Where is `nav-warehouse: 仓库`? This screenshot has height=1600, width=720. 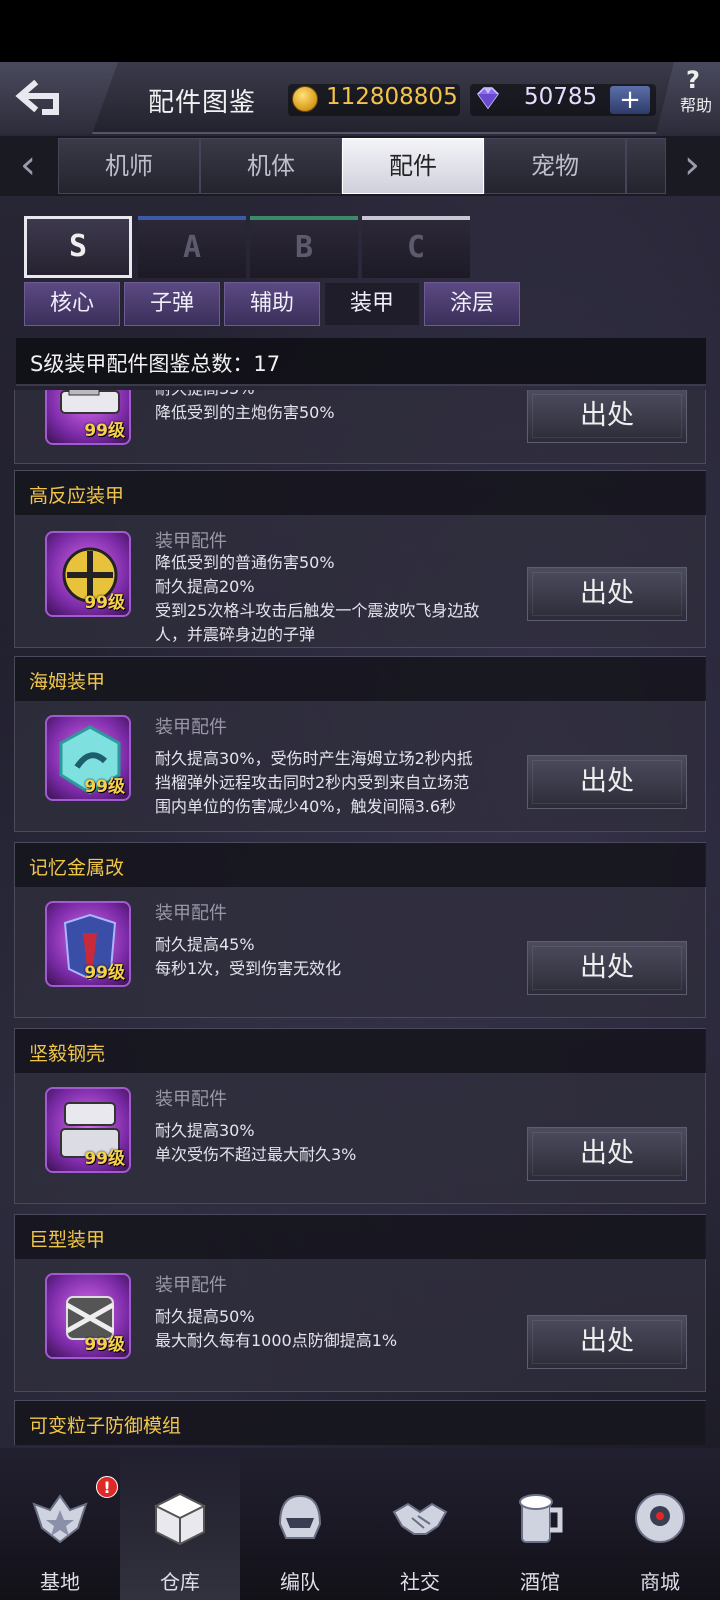 nav-warehouse: 仓库 is located at coordinates (180, 1524).